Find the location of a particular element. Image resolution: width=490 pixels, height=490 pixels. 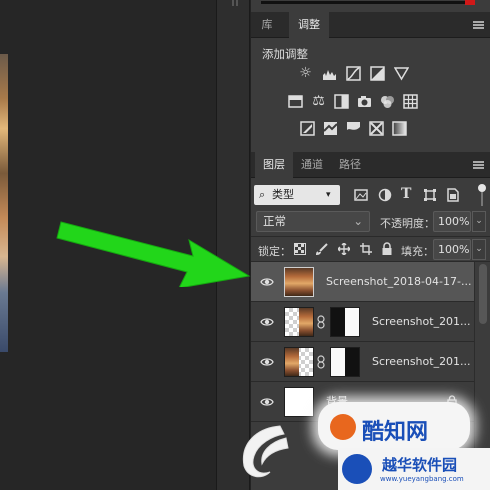

layers-tabbar: 图层 通道 路径 is located at coordinates (370, 165).